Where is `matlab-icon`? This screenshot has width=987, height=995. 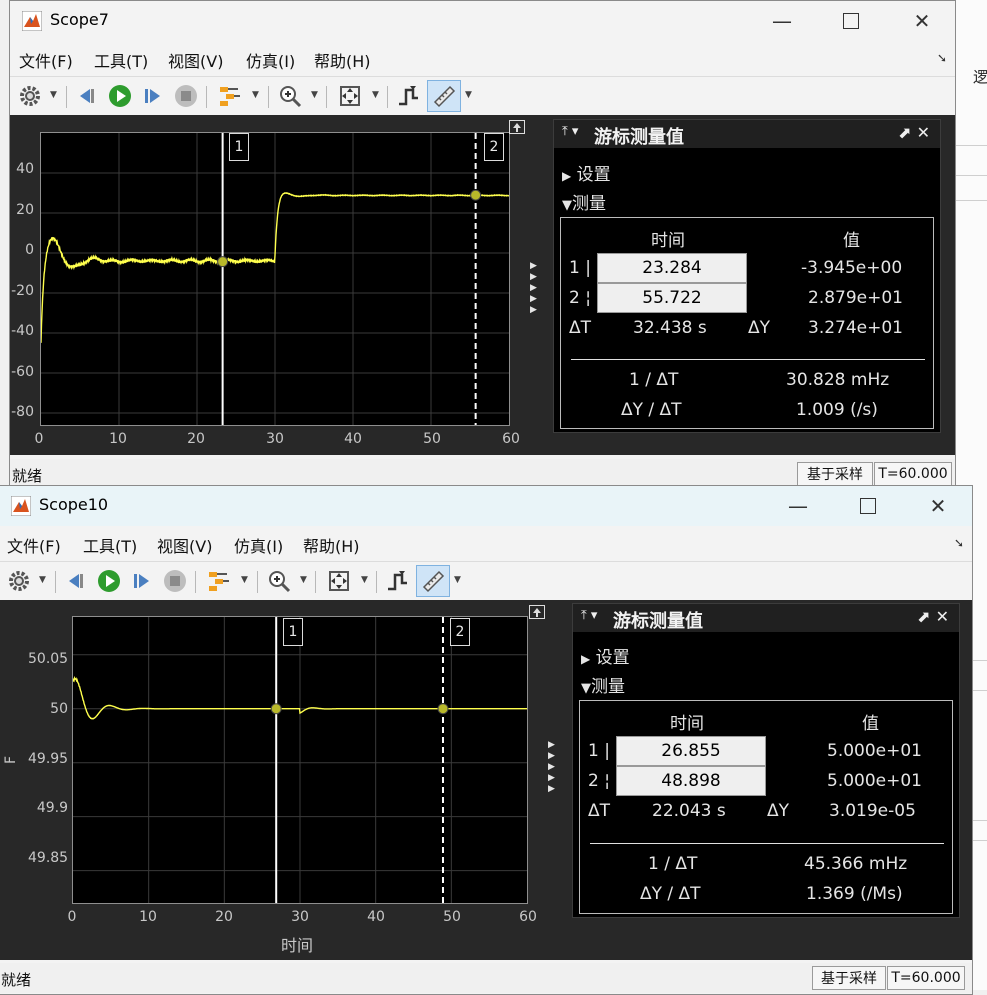 matlab-icon is located at coordinates (21, 506).